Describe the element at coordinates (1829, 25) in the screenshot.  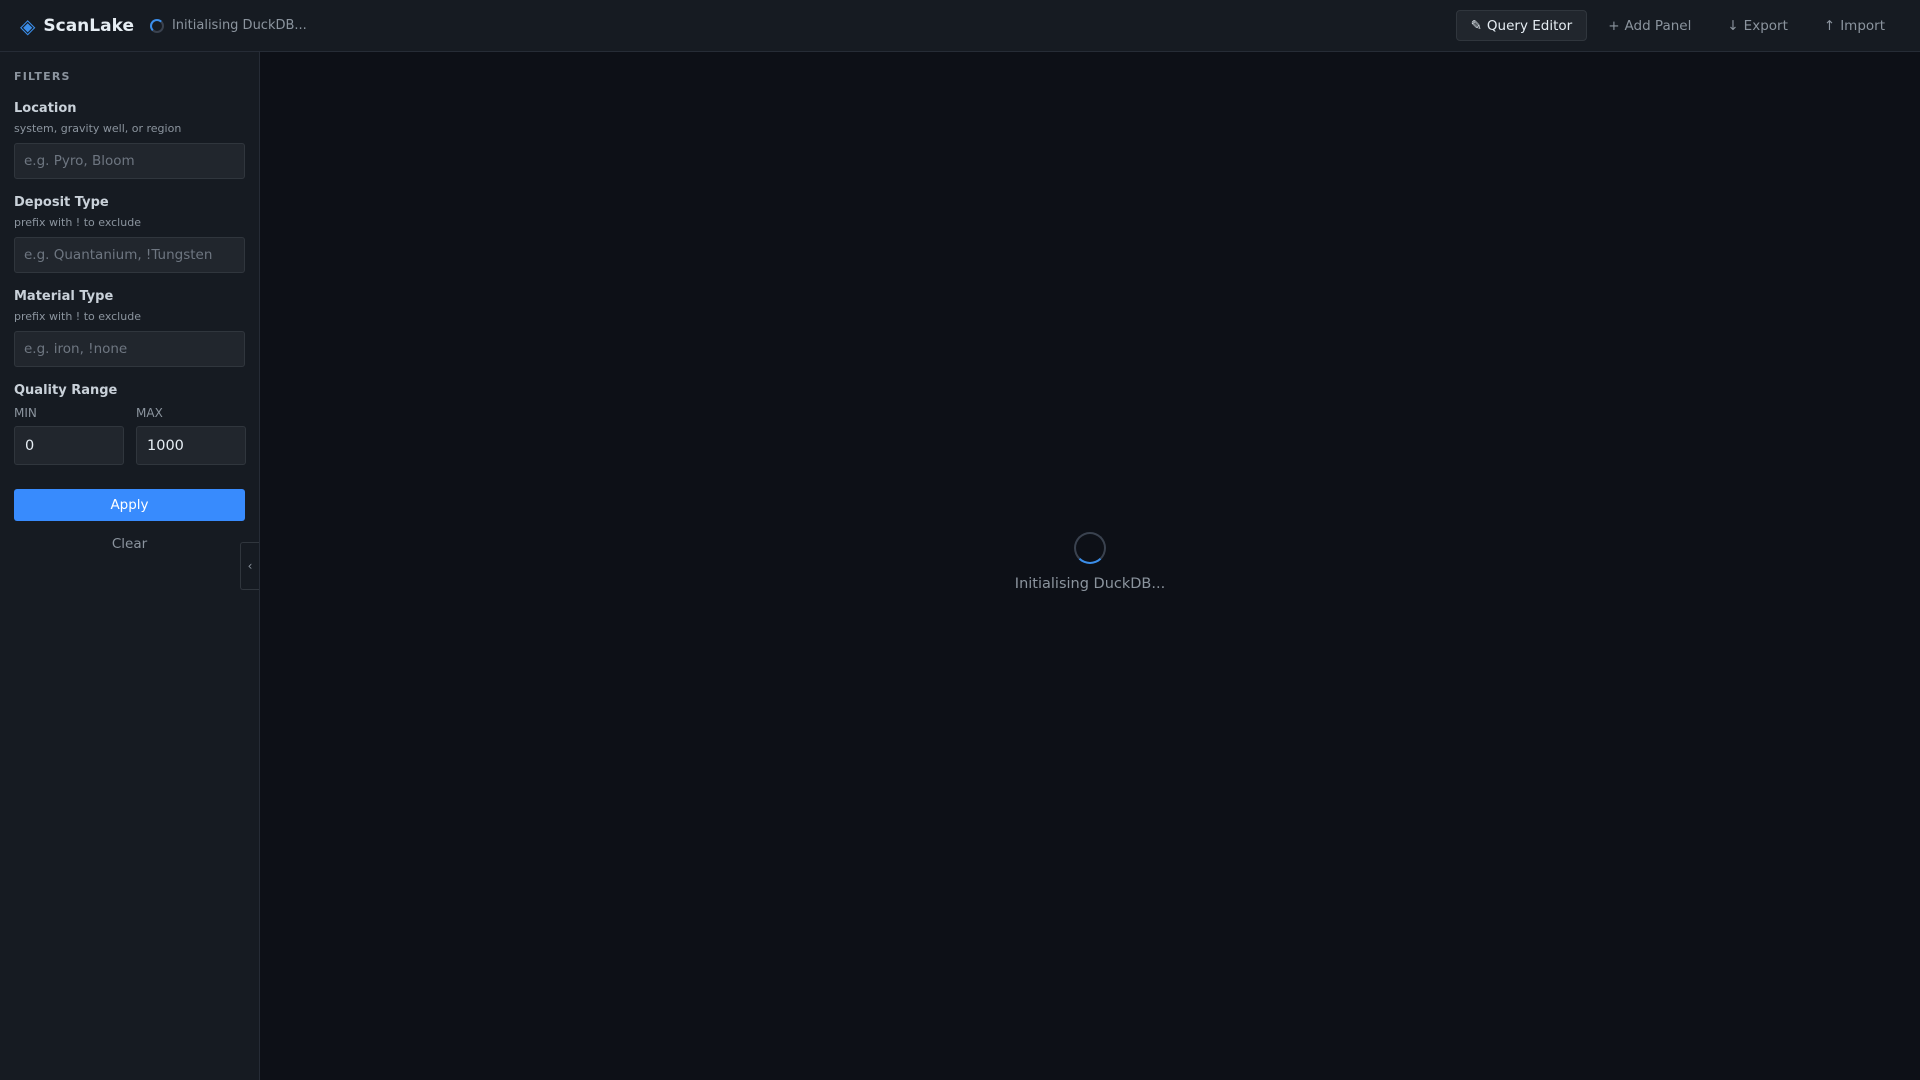
I see `arrow-up-icon: ↑` at that location.